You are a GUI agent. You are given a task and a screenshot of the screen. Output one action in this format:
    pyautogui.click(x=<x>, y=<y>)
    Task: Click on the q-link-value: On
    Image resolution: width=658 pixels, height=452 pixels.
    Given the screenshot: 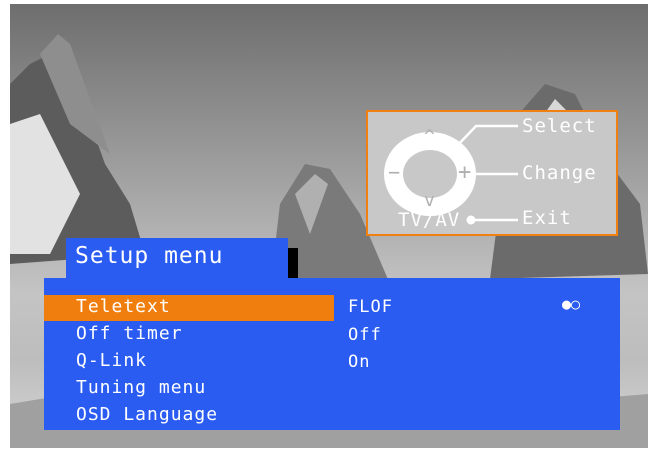 What is the action you would take?
    pyautogui.click(x=359, y=362)
    